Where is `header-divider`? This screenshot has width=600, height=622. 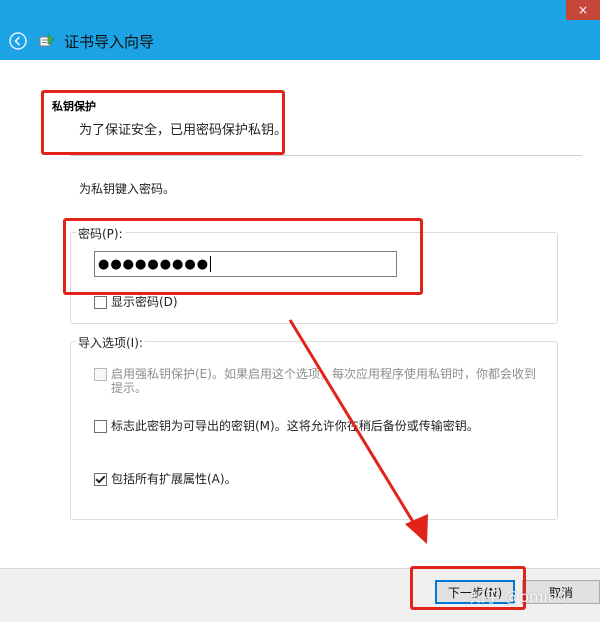
header-divider is located at coordinates (326, 155).